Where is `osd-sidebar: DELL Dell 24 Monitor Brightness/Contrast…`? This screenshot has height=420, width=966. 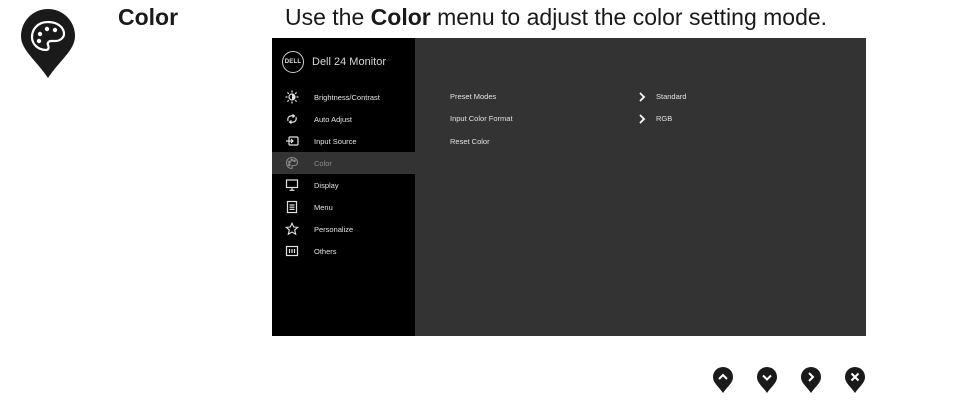
osd-sidebar: DELL Dell 24 Monitor Brightness/Contrast… is located at coordinates (343, 187).